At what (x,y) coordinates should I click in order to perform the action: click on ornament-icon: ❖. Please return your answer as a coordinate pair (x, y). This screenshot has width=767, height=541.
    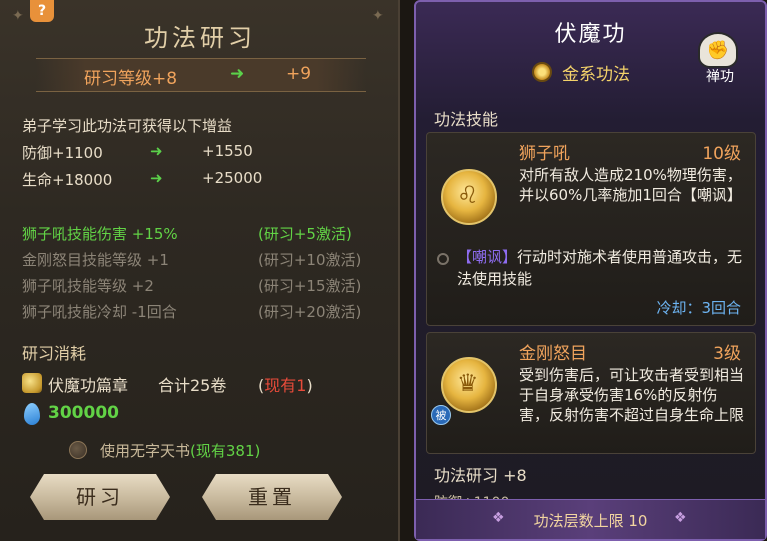
    Looking at the image, I should click on (680, 518).